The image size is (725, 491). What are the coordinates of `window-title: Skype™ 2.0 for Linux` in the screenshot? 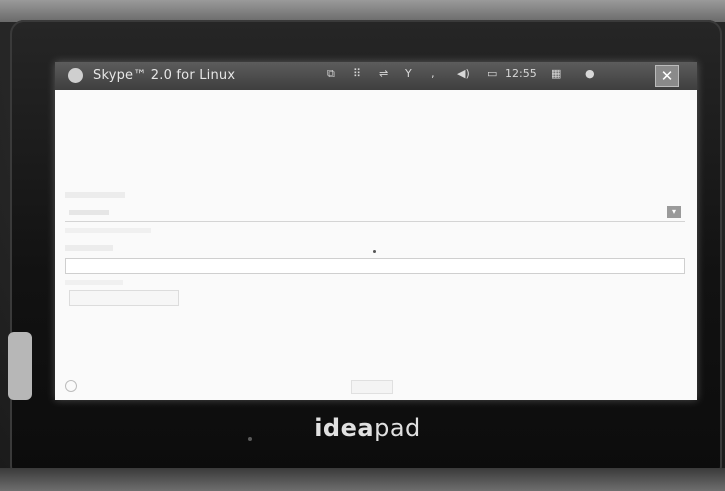 It's located at (164, 75).